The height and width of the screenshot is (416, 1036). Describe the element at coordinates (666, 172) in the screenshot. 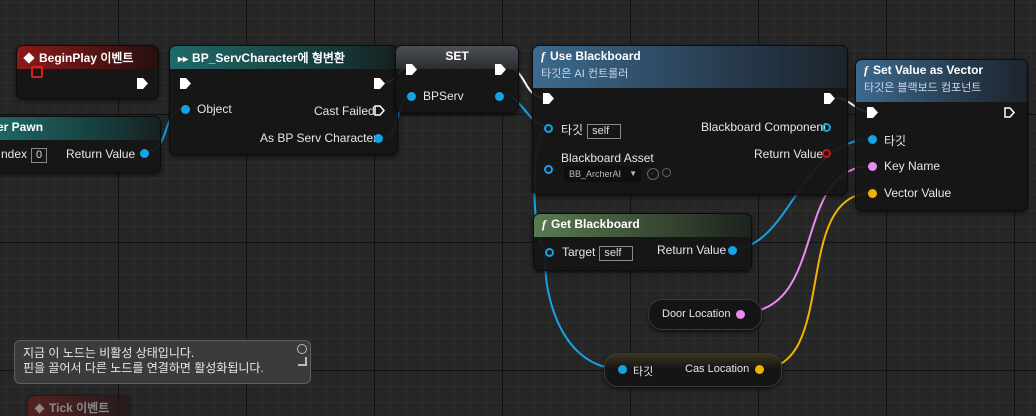

I see `browse-asset-search-icon` at that location.